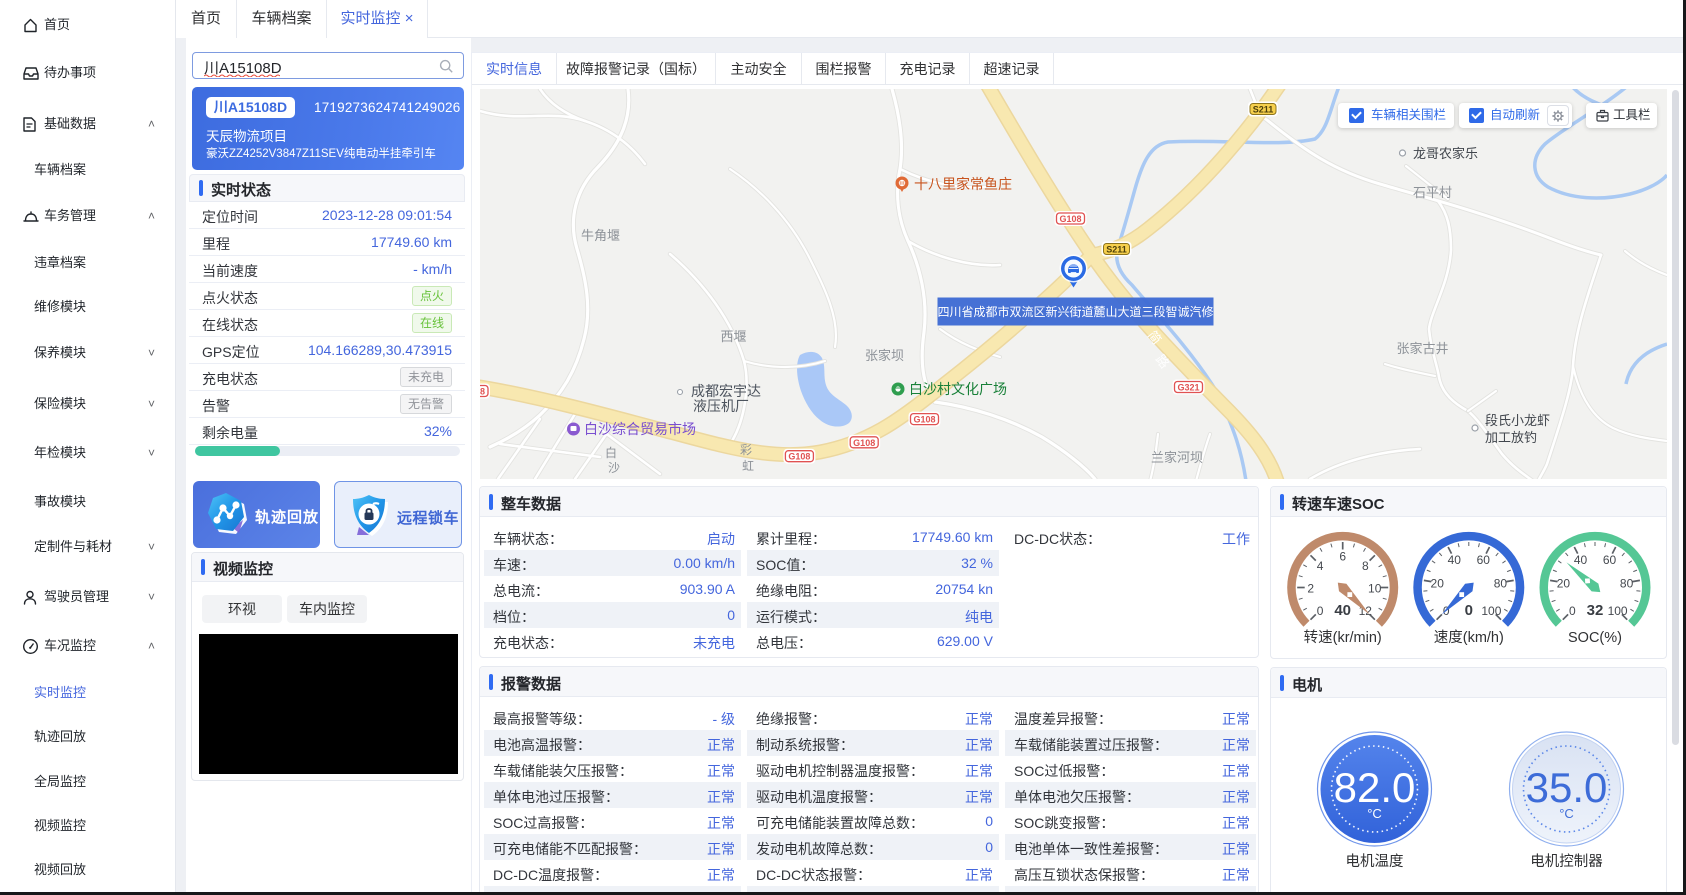  I want to click on svg-text: 四川省成都市双流区新兴街道麓山大道三段智诚汽修, so click(1075, 311).